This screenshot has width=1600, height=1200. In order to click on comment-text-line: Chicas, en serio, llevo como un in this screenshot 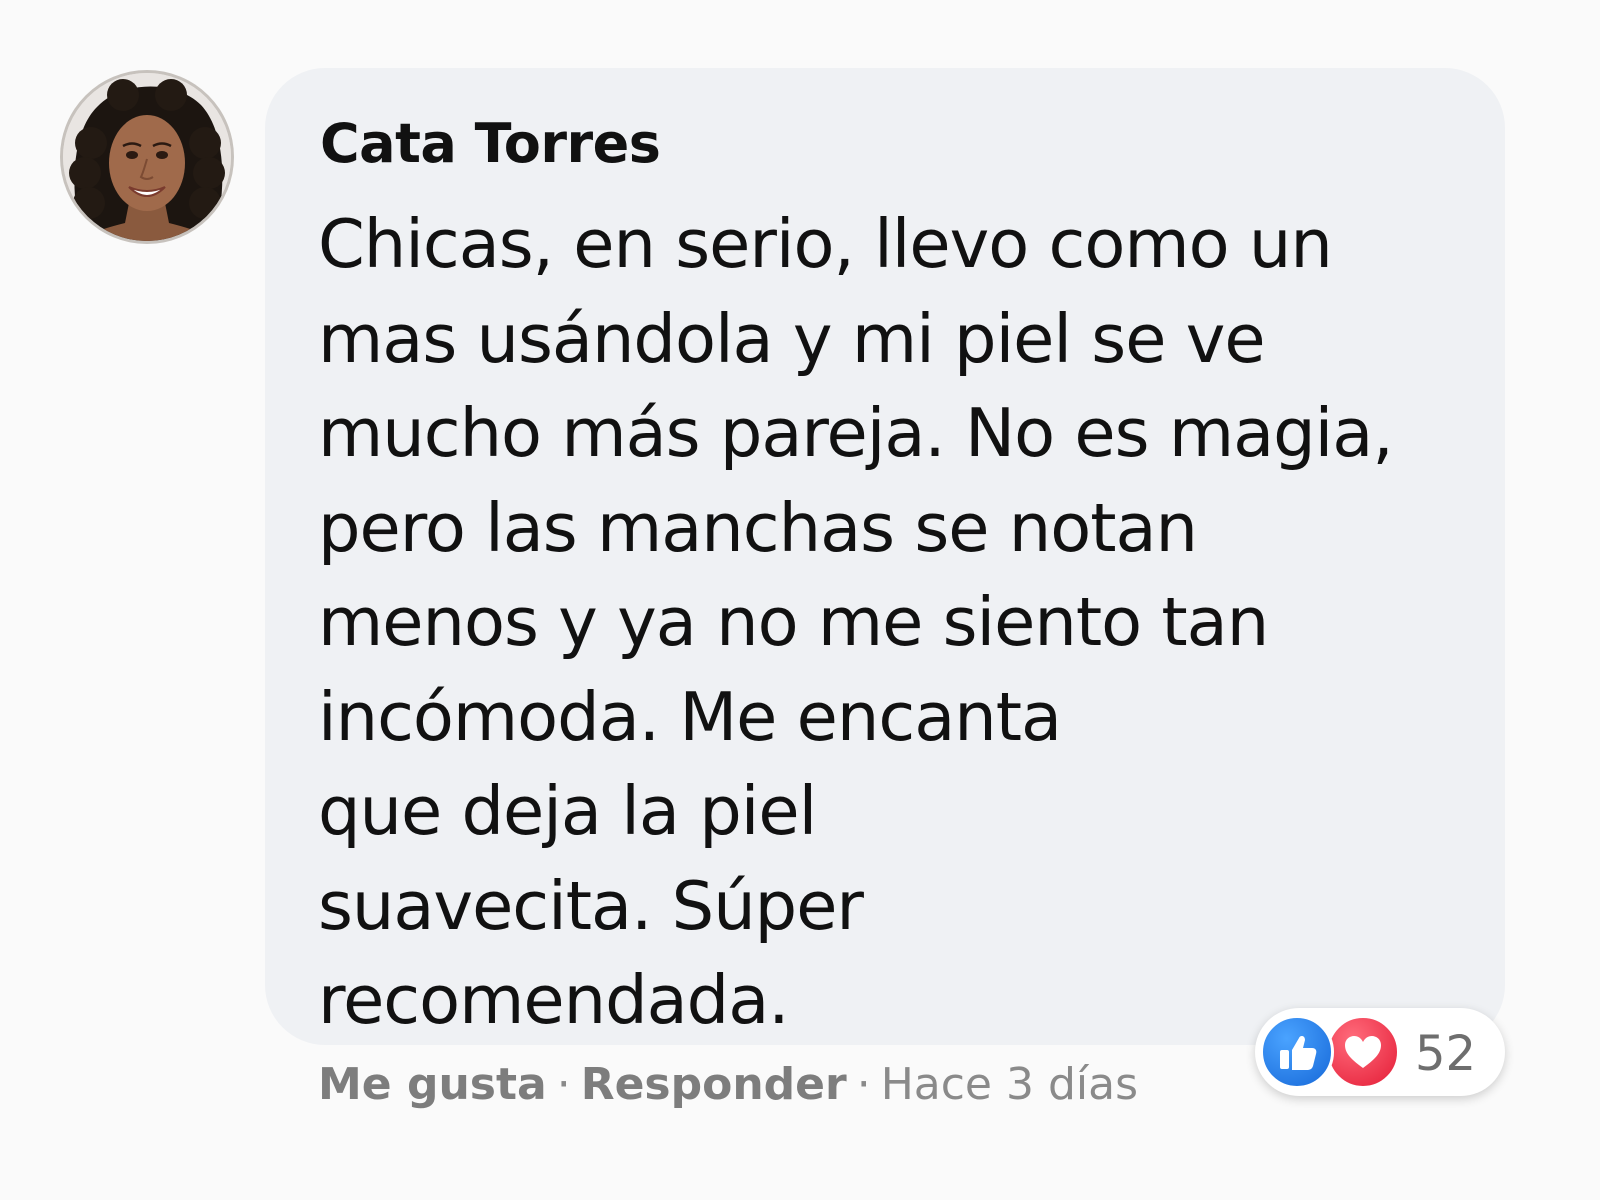, I will do `click(825, 244)`.